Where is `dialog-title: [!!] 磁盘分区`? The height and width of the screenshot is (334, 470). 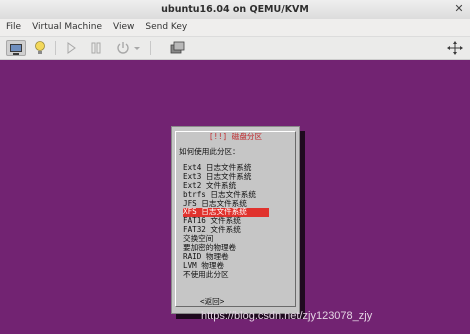
dialog-title: [!!] 磁盘分区 is located at coordinates (235, 136).